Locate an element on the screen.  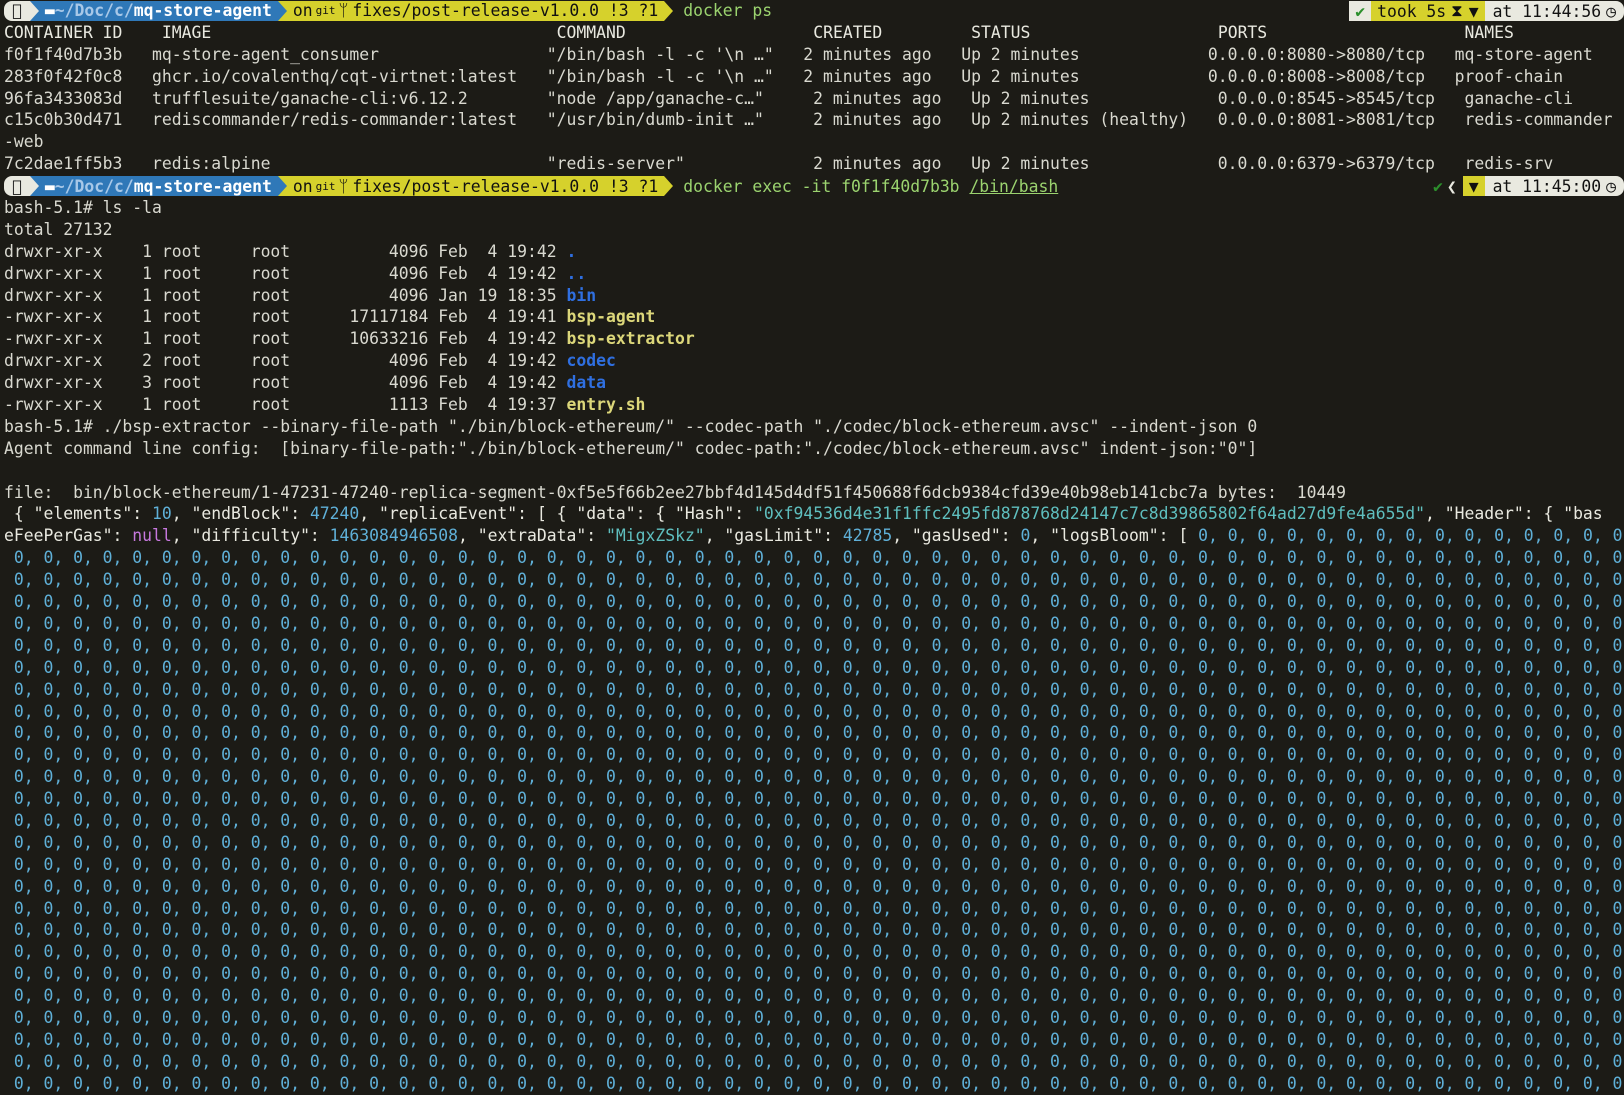
col-status: STATUS is located at coordinates (1001, 32).